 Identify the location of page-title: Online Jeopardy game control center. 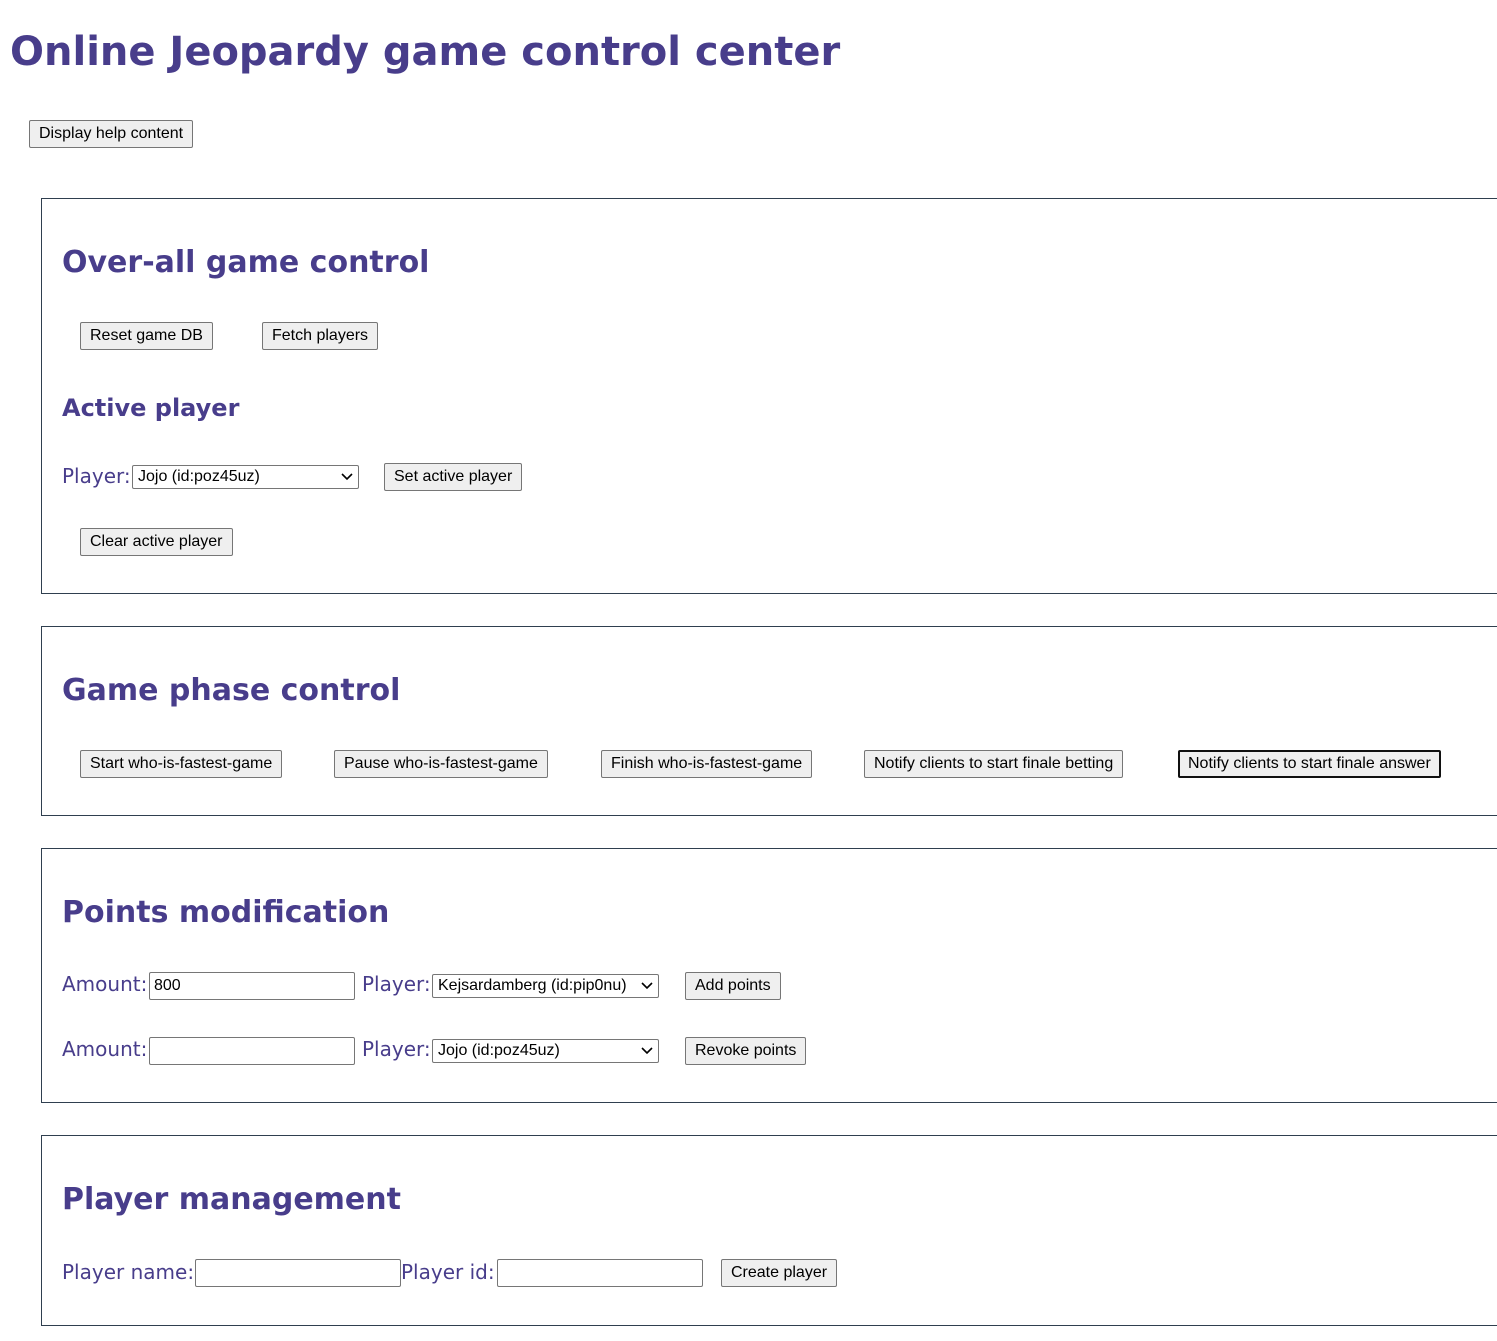
(425, 52).